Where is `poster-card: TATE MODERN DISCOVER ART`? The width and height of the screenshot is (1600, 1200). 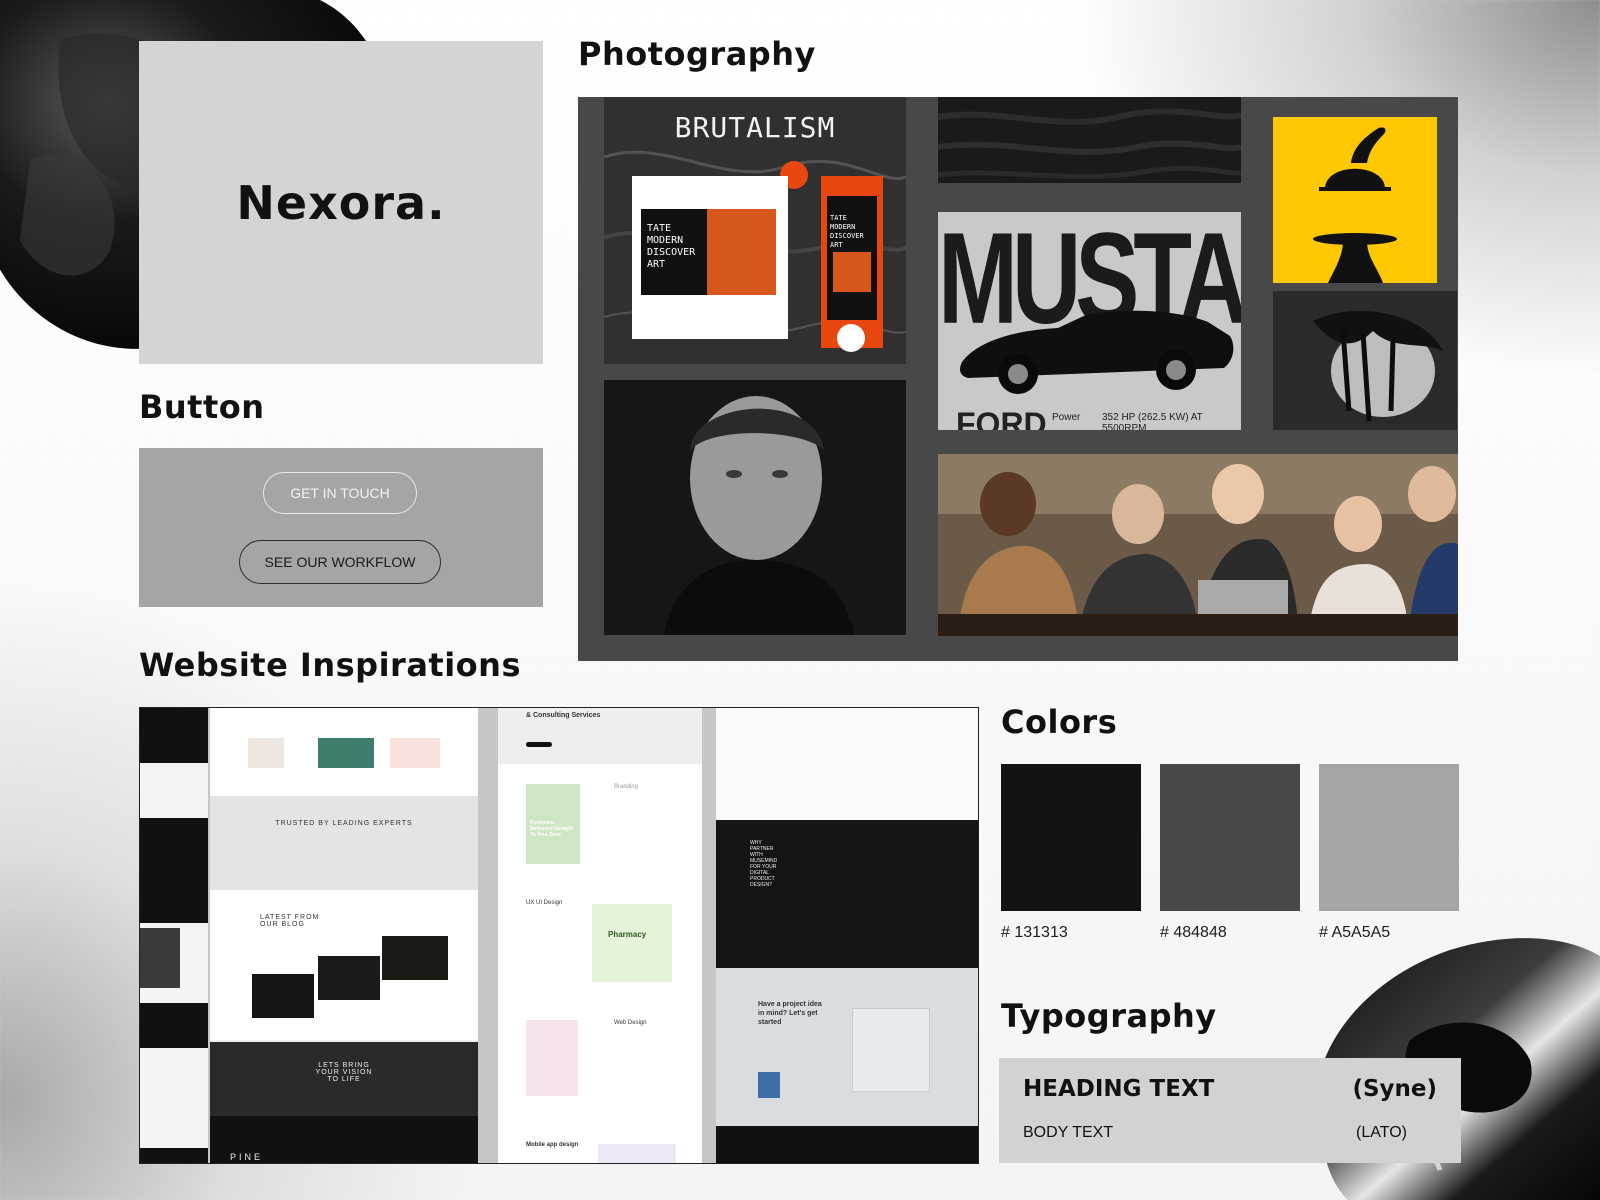
poster-card: TATE MODERN DISCOVER ART is located at coordinates (710, 257).